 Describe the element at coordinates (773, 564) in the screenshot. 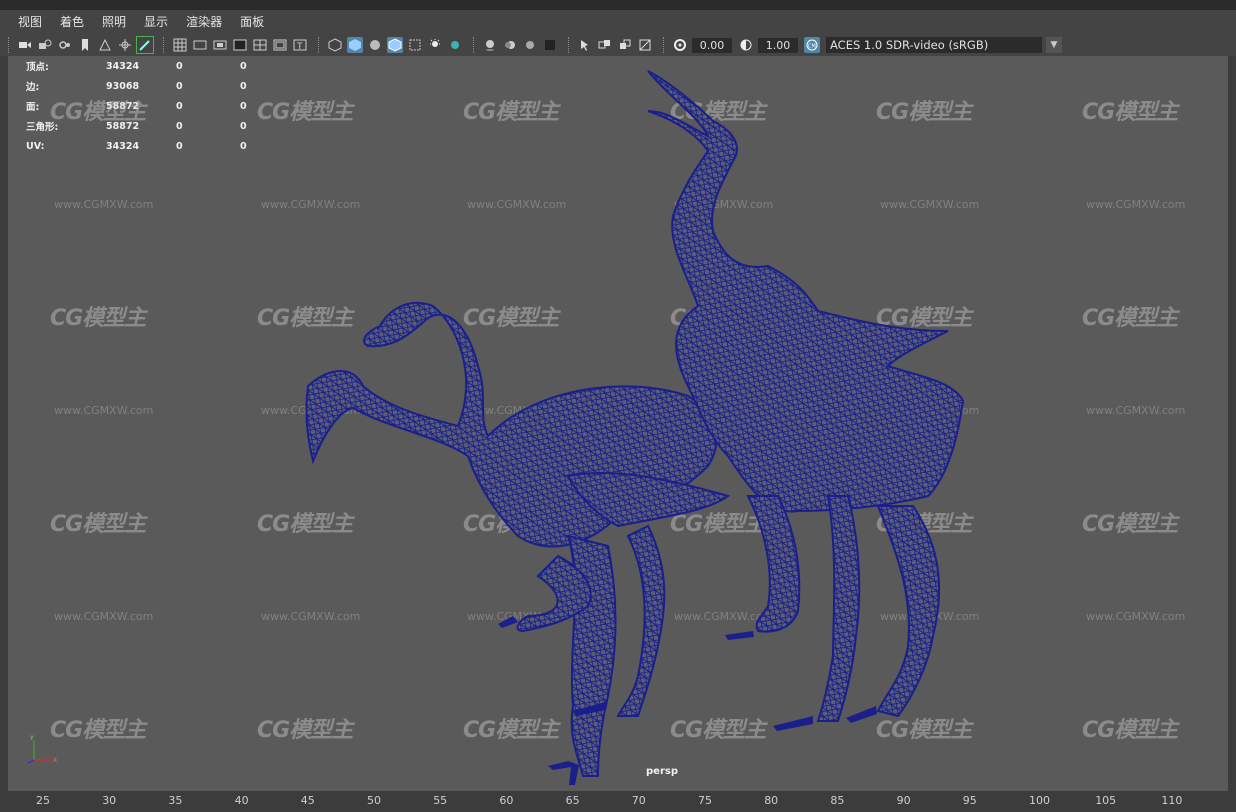

I see `creature-right-leg-rear` at that location.